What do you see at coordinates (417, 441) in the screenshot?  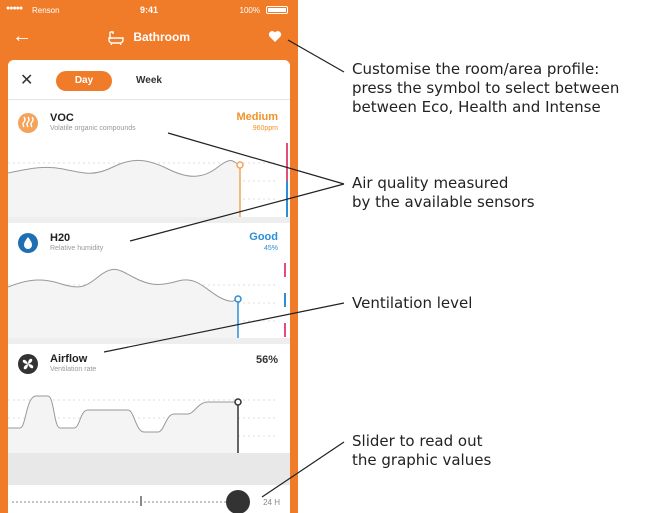 I see `annotation-line: Slider to read out` at bounding box center [417, 441].